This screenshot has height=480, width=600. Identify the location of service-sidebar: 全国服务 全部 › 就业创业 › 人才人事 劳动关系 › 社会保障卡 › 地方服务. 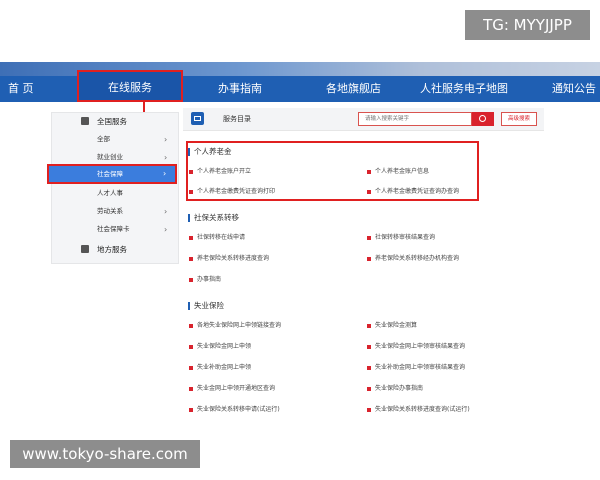
(115, 188).